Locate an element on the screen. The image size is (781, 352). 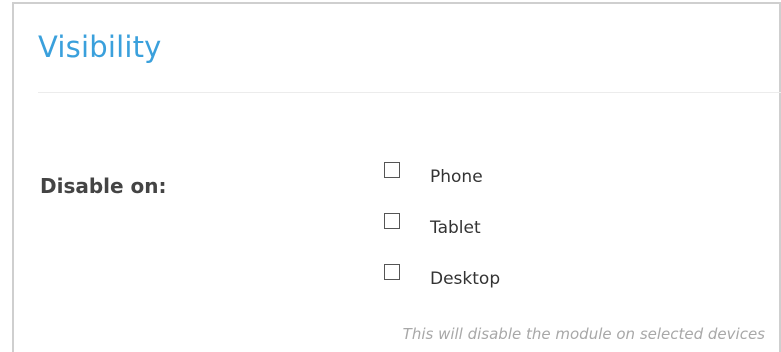
tablet-checkbox is located at coordinates (392, 221).